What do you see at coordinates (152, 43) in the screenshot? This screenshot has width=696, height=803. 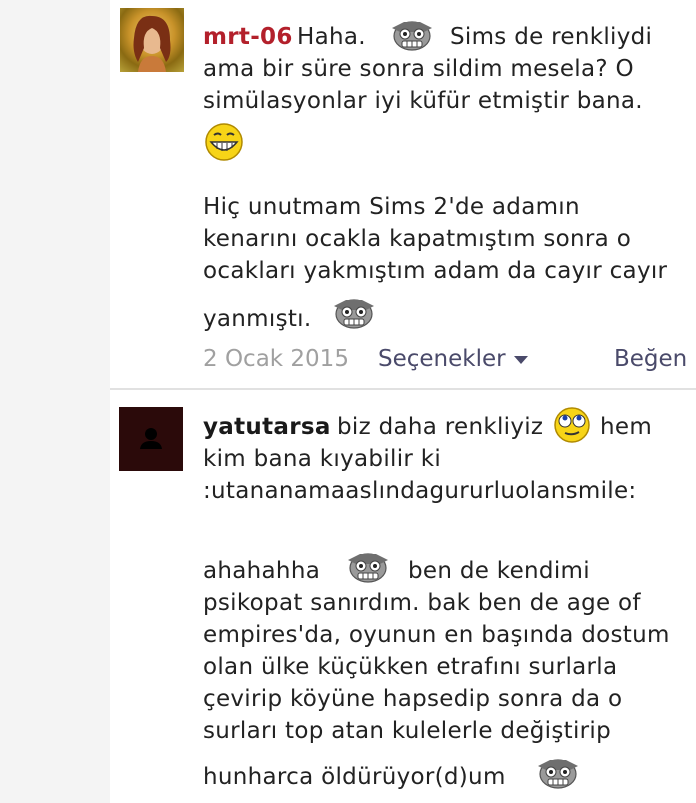 I see `avatar-photo` at bounding box center [152, 43].